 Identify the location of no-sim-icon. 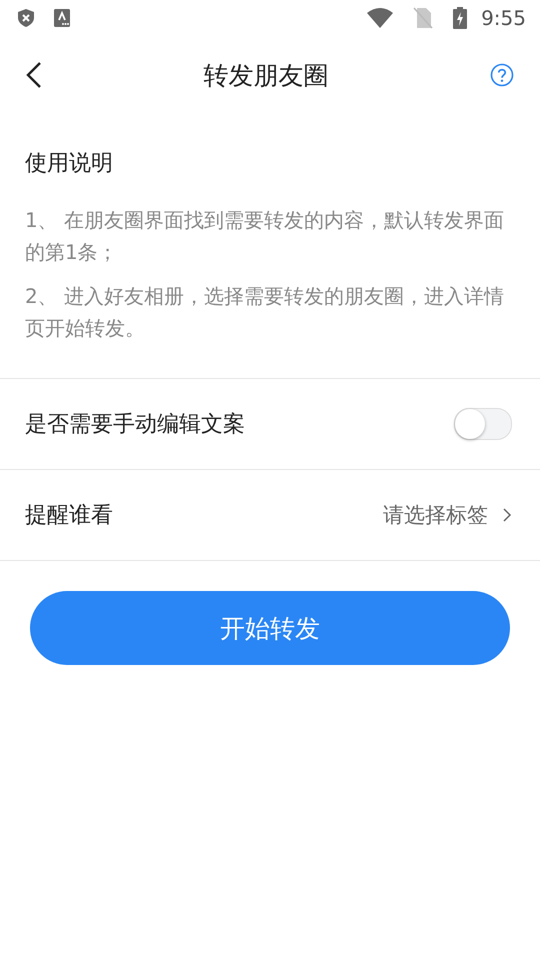
(423, 18).